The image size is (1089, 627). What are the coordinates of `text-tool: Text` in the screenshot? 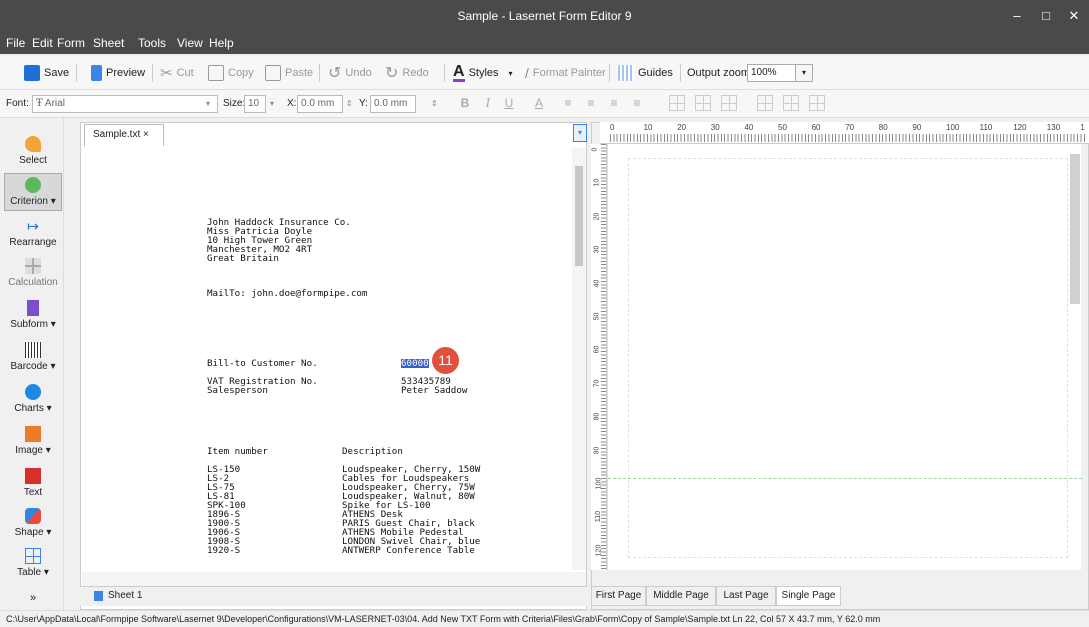 It's located at (33, 483).